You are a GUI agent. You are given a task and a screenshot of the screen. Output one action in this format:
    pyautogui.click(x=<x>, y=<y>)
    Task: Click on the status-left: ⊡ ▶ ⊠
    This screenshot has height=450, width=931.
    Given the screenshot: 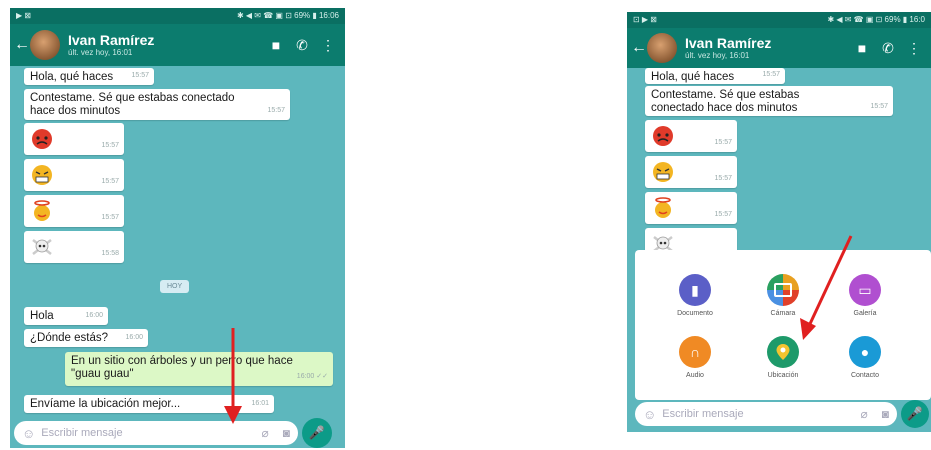 What is the action you would take?
    pyautogui.click(x=645, y=19)
    